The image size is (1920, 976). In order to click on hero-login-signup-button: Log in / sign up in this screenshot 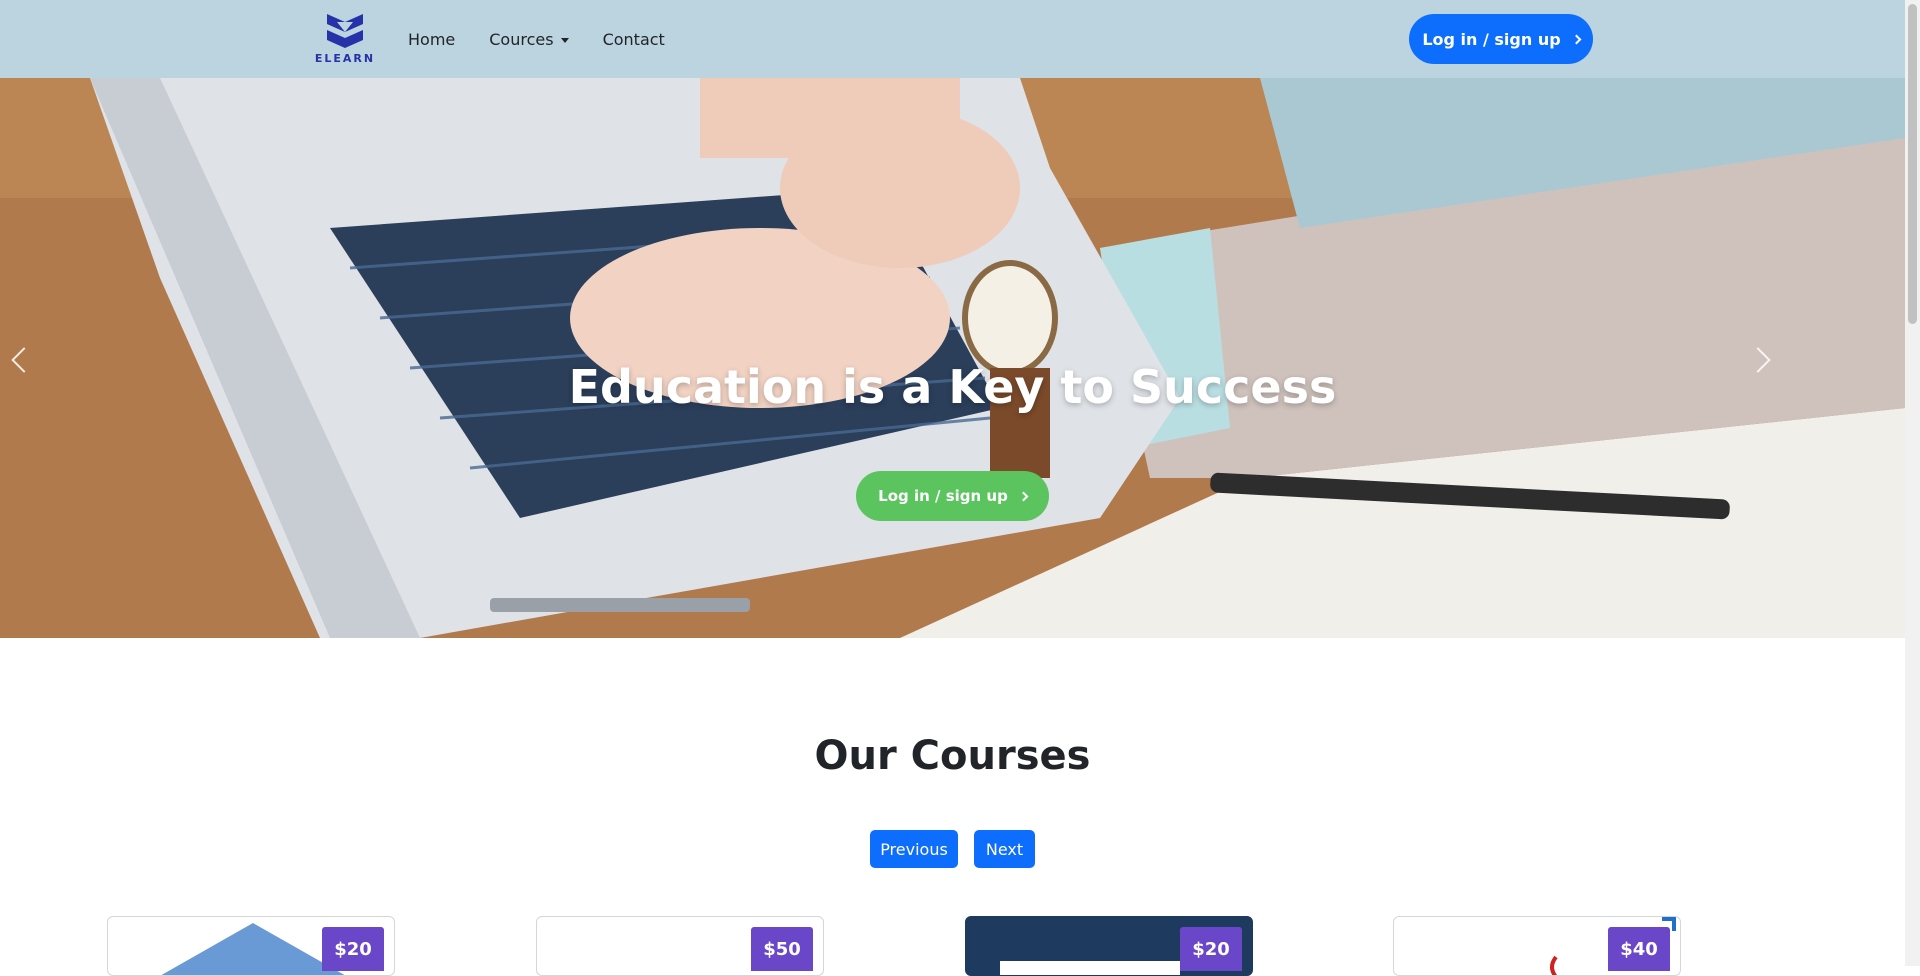, I will do `click(952, 496)`.